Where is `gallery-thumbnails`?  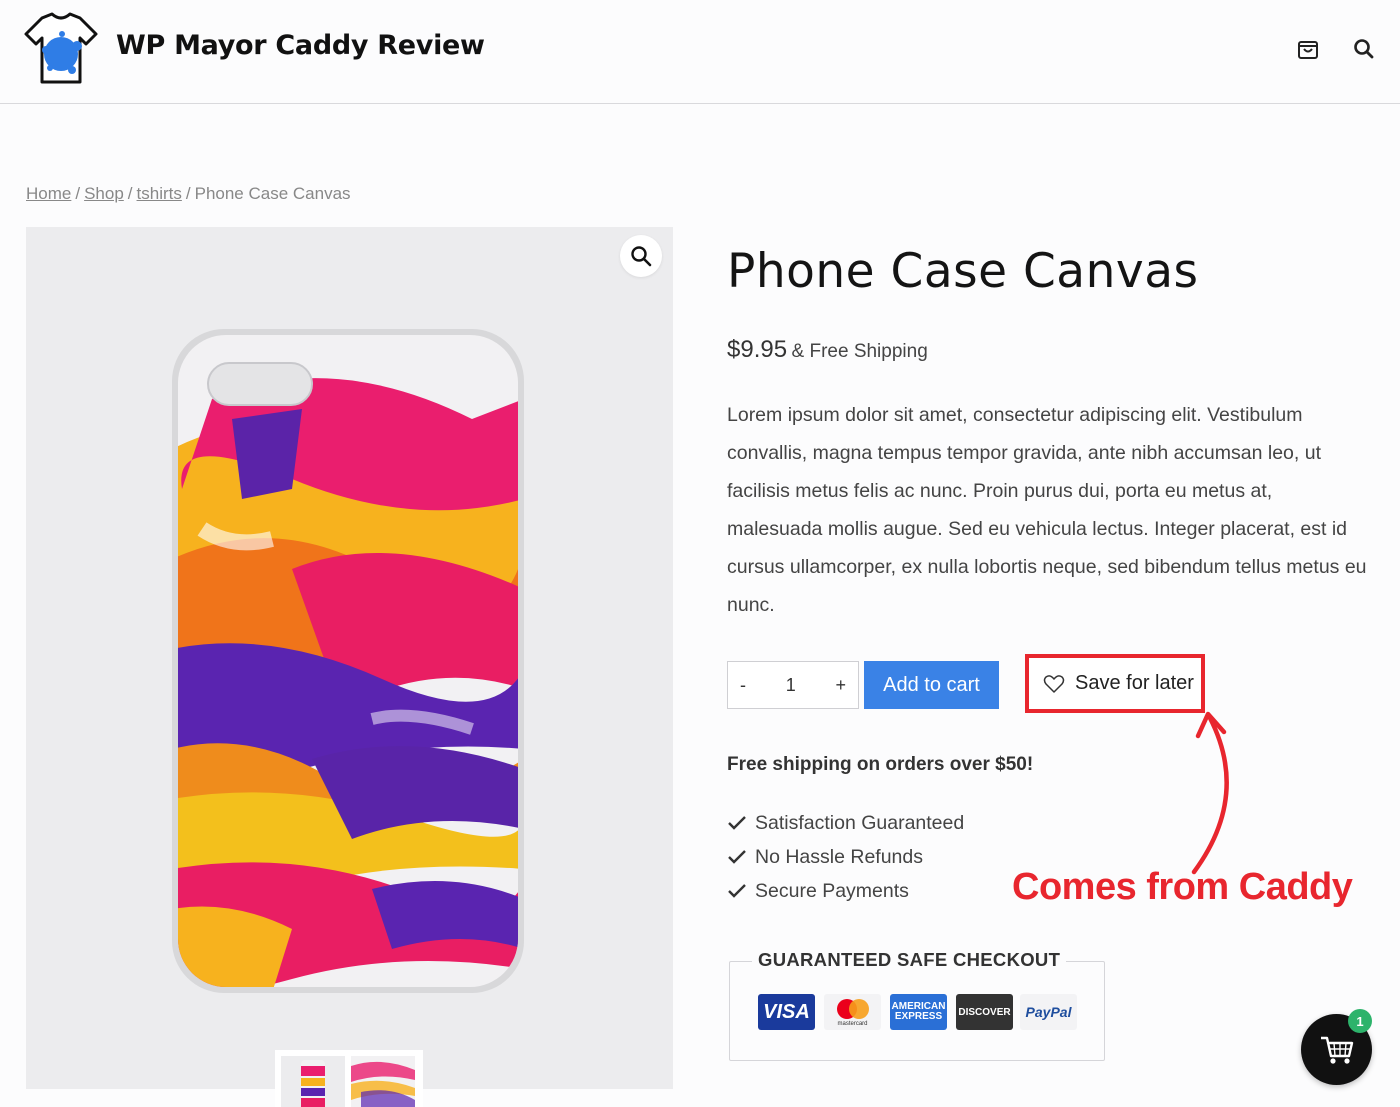
gallery-thumbnails is located at coordinates (349, 1078).